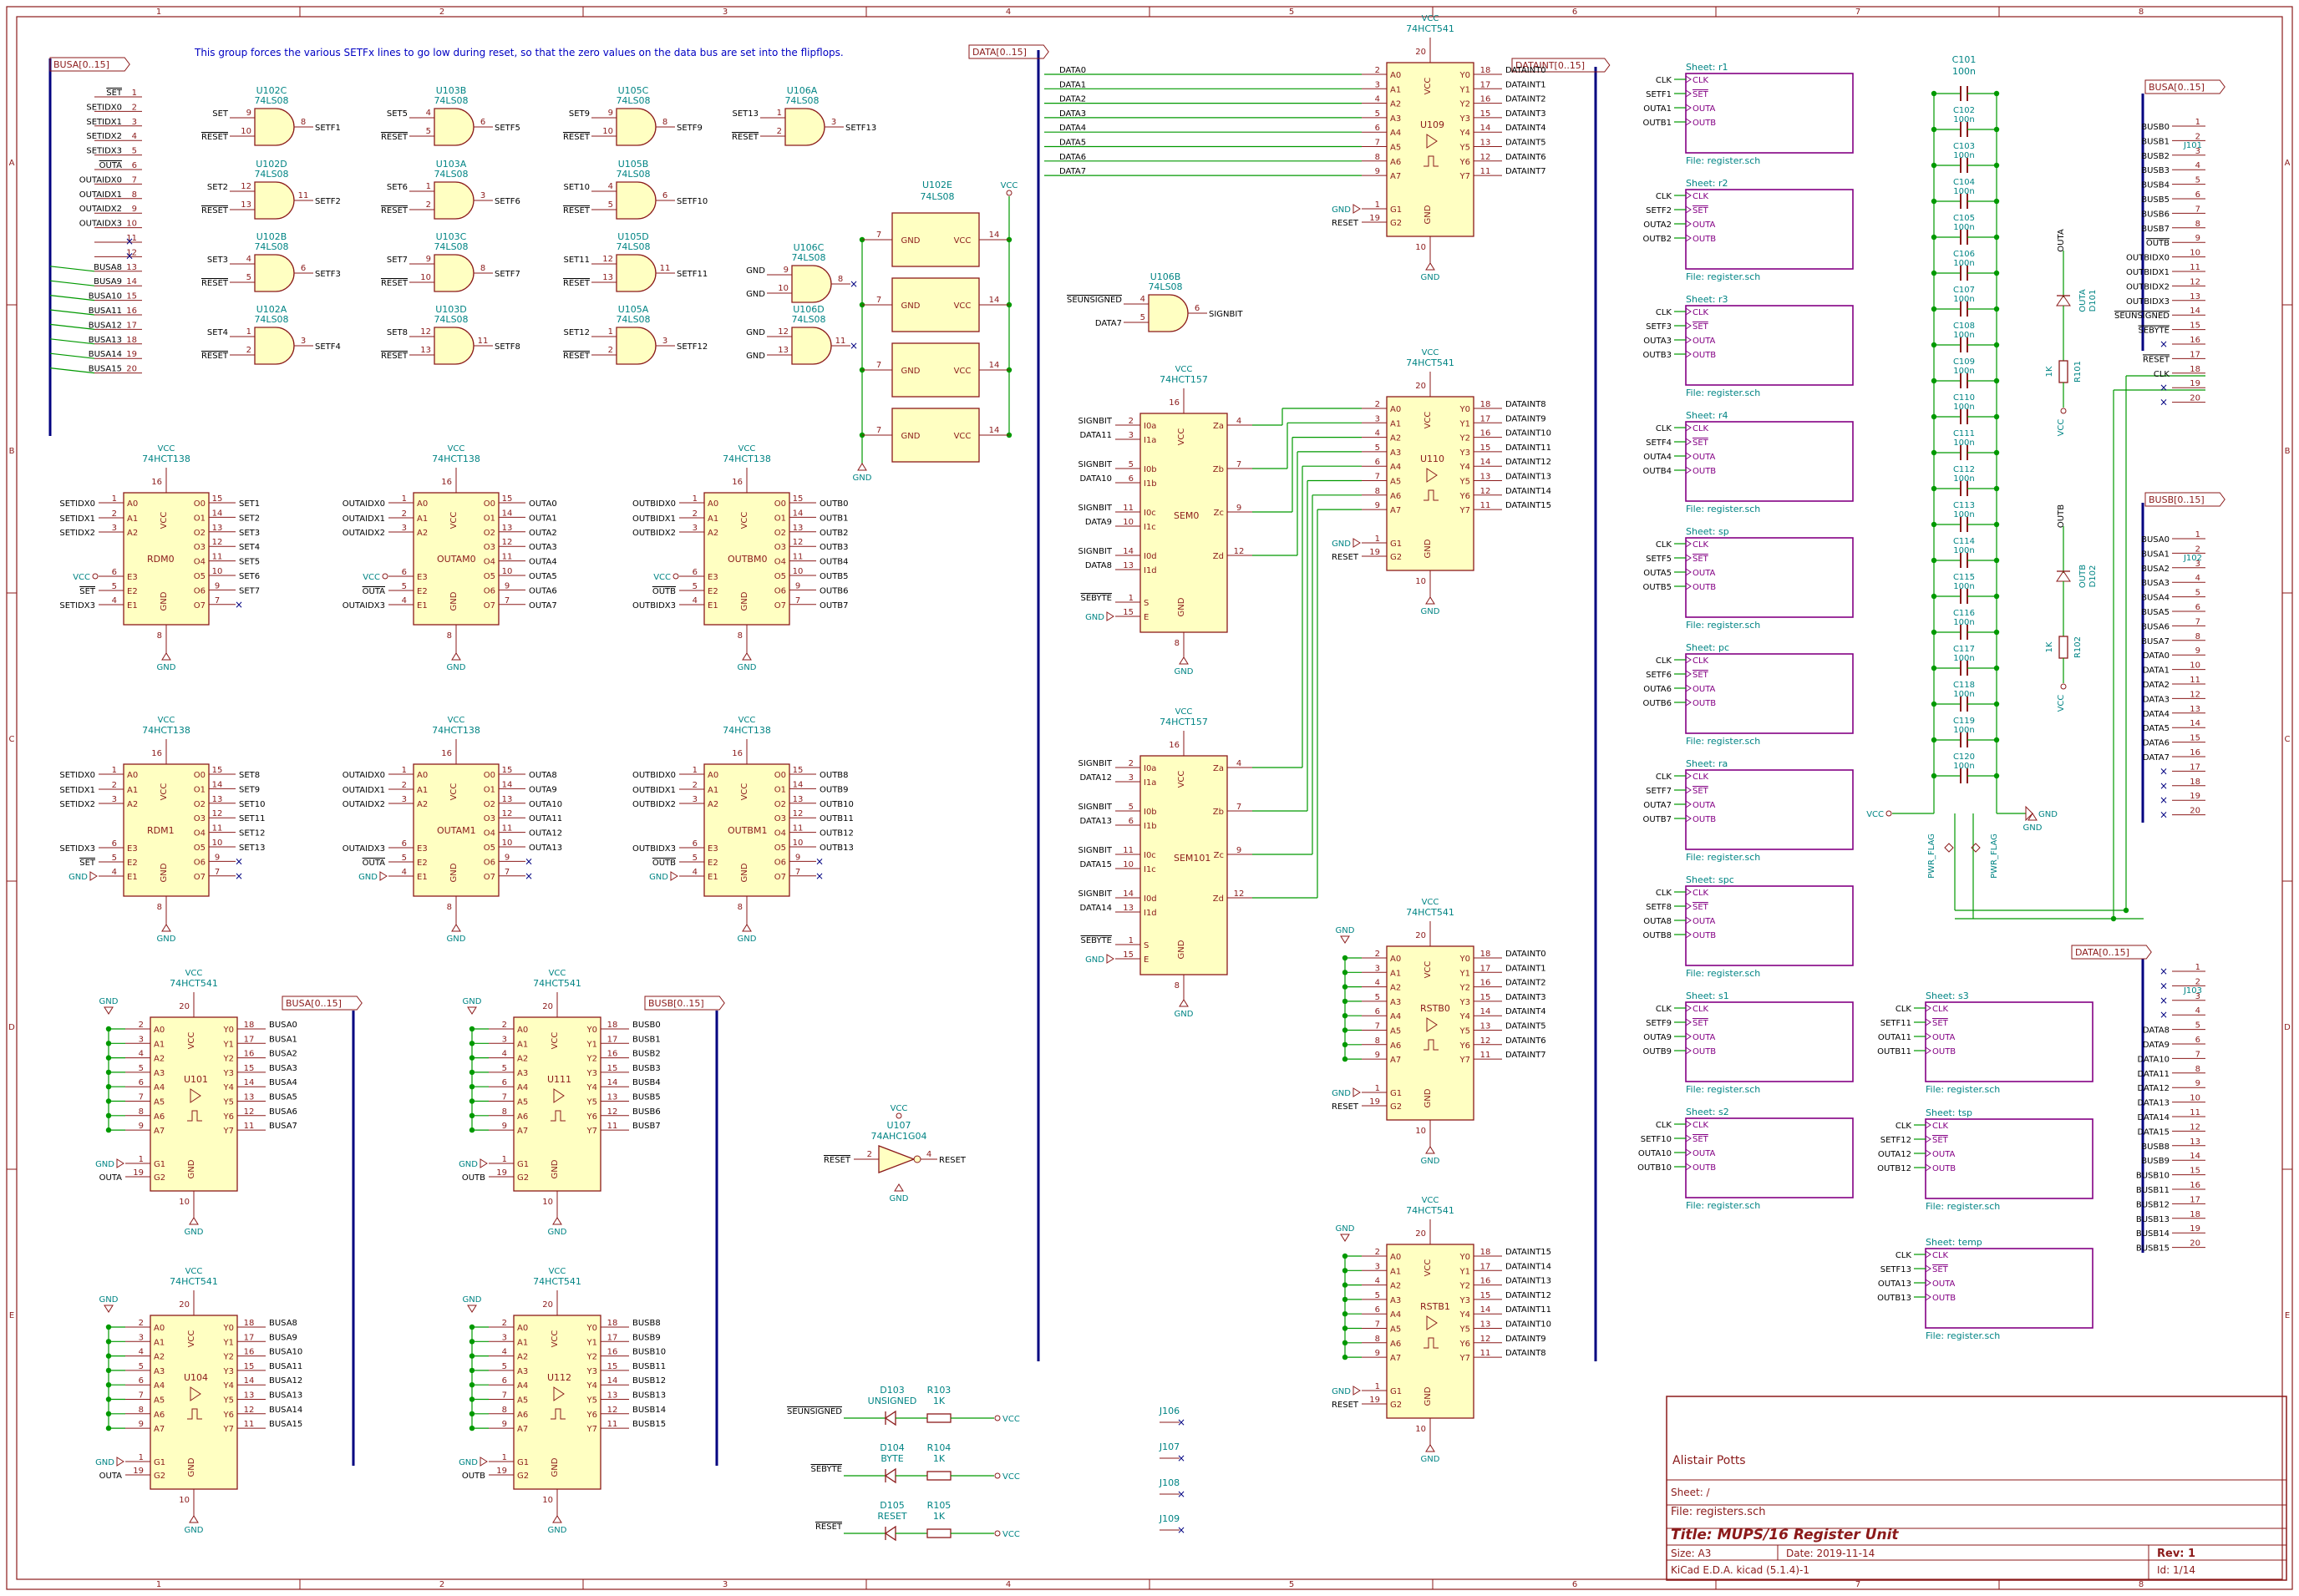 Image resolution: width=2299 pixels, height=1596 pixels. Describe the element at coordinates (713, 533) in the screenshot. I see `pin-name: A2` at that location.